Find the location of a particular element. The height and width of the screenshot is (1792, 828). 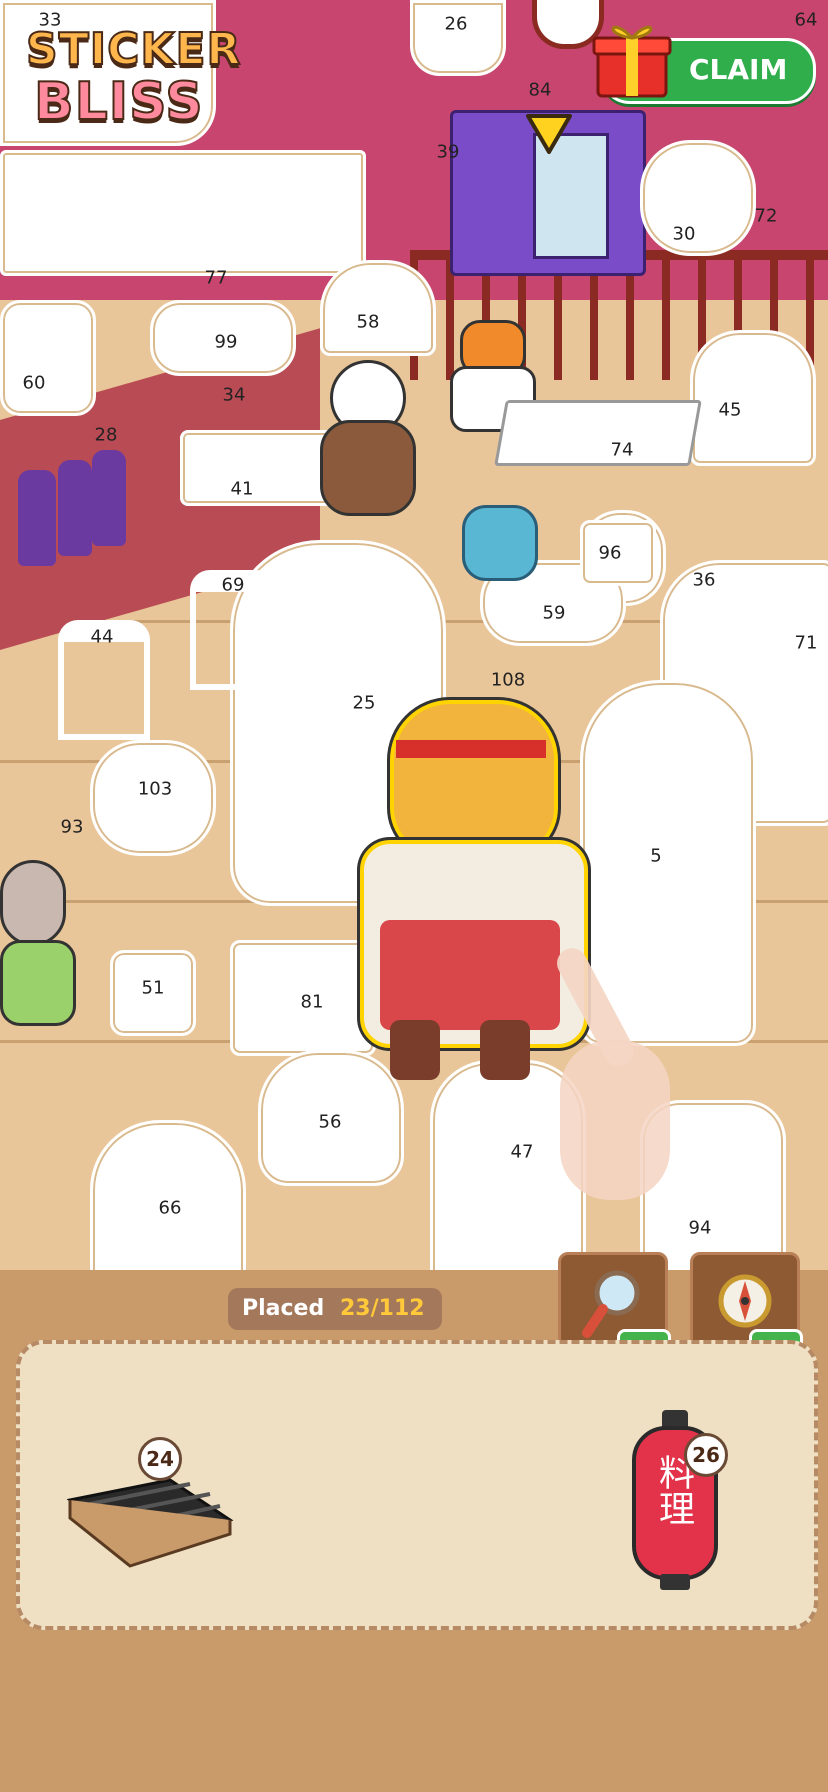

slot-number: 30 is located at coordinates (684, 234).